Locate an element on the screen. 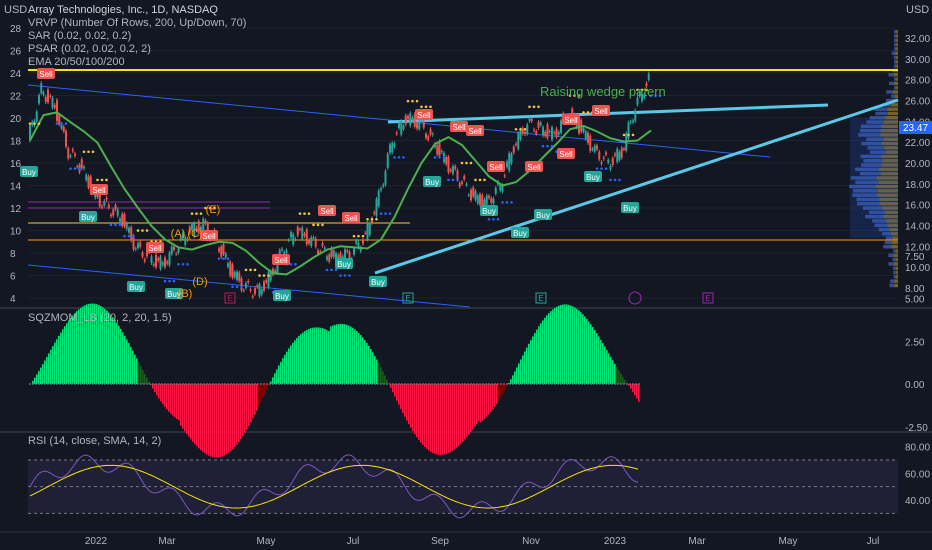 Image resolution: width=932 pixels, height=550 pixels. indicator-ema: EMA 20/50/100/200 is located at coordinates (137, 62).